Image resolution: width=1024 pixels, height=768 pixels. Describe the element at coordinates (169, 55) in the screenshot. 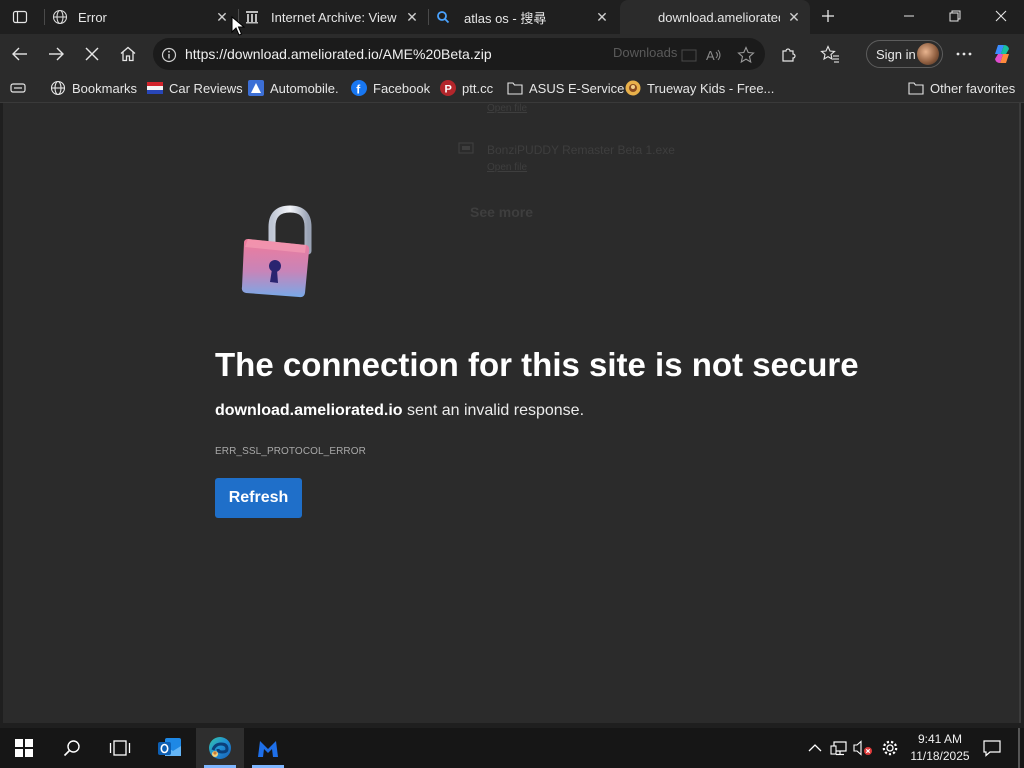

I see `info-icon` at that location.